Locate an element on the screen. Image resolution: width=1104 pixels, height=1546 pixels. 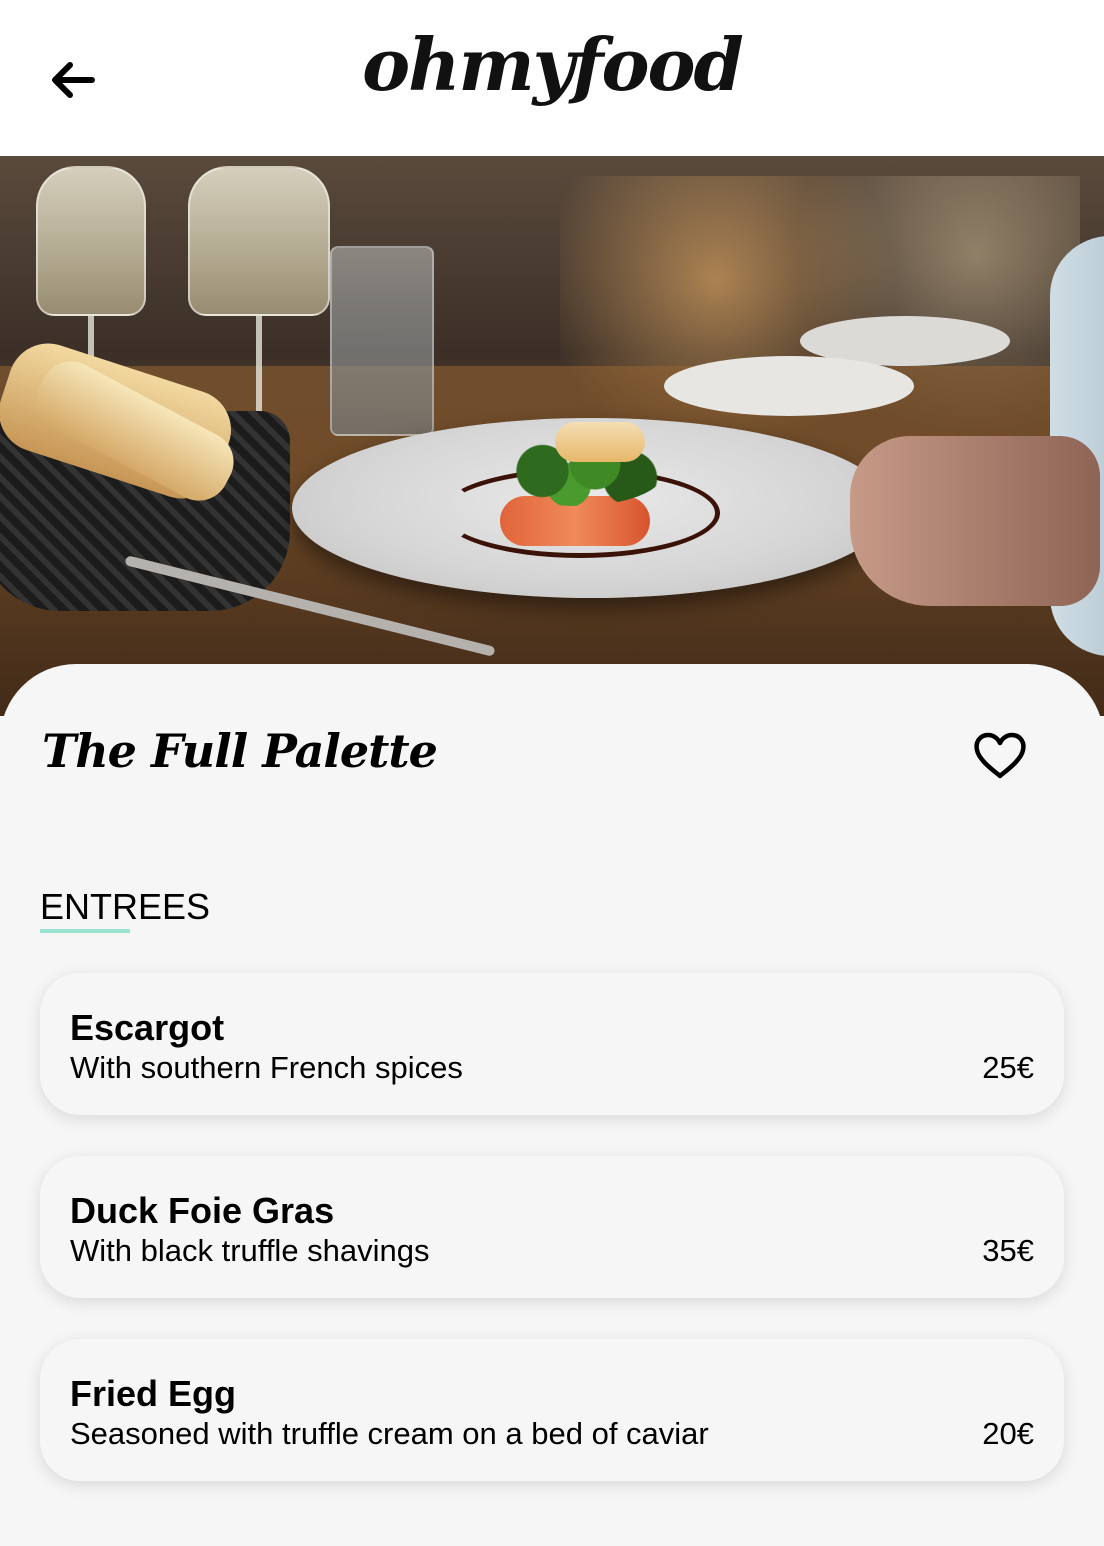
dish-description: With black truffle shavings is located at coordinates (250, 1250).